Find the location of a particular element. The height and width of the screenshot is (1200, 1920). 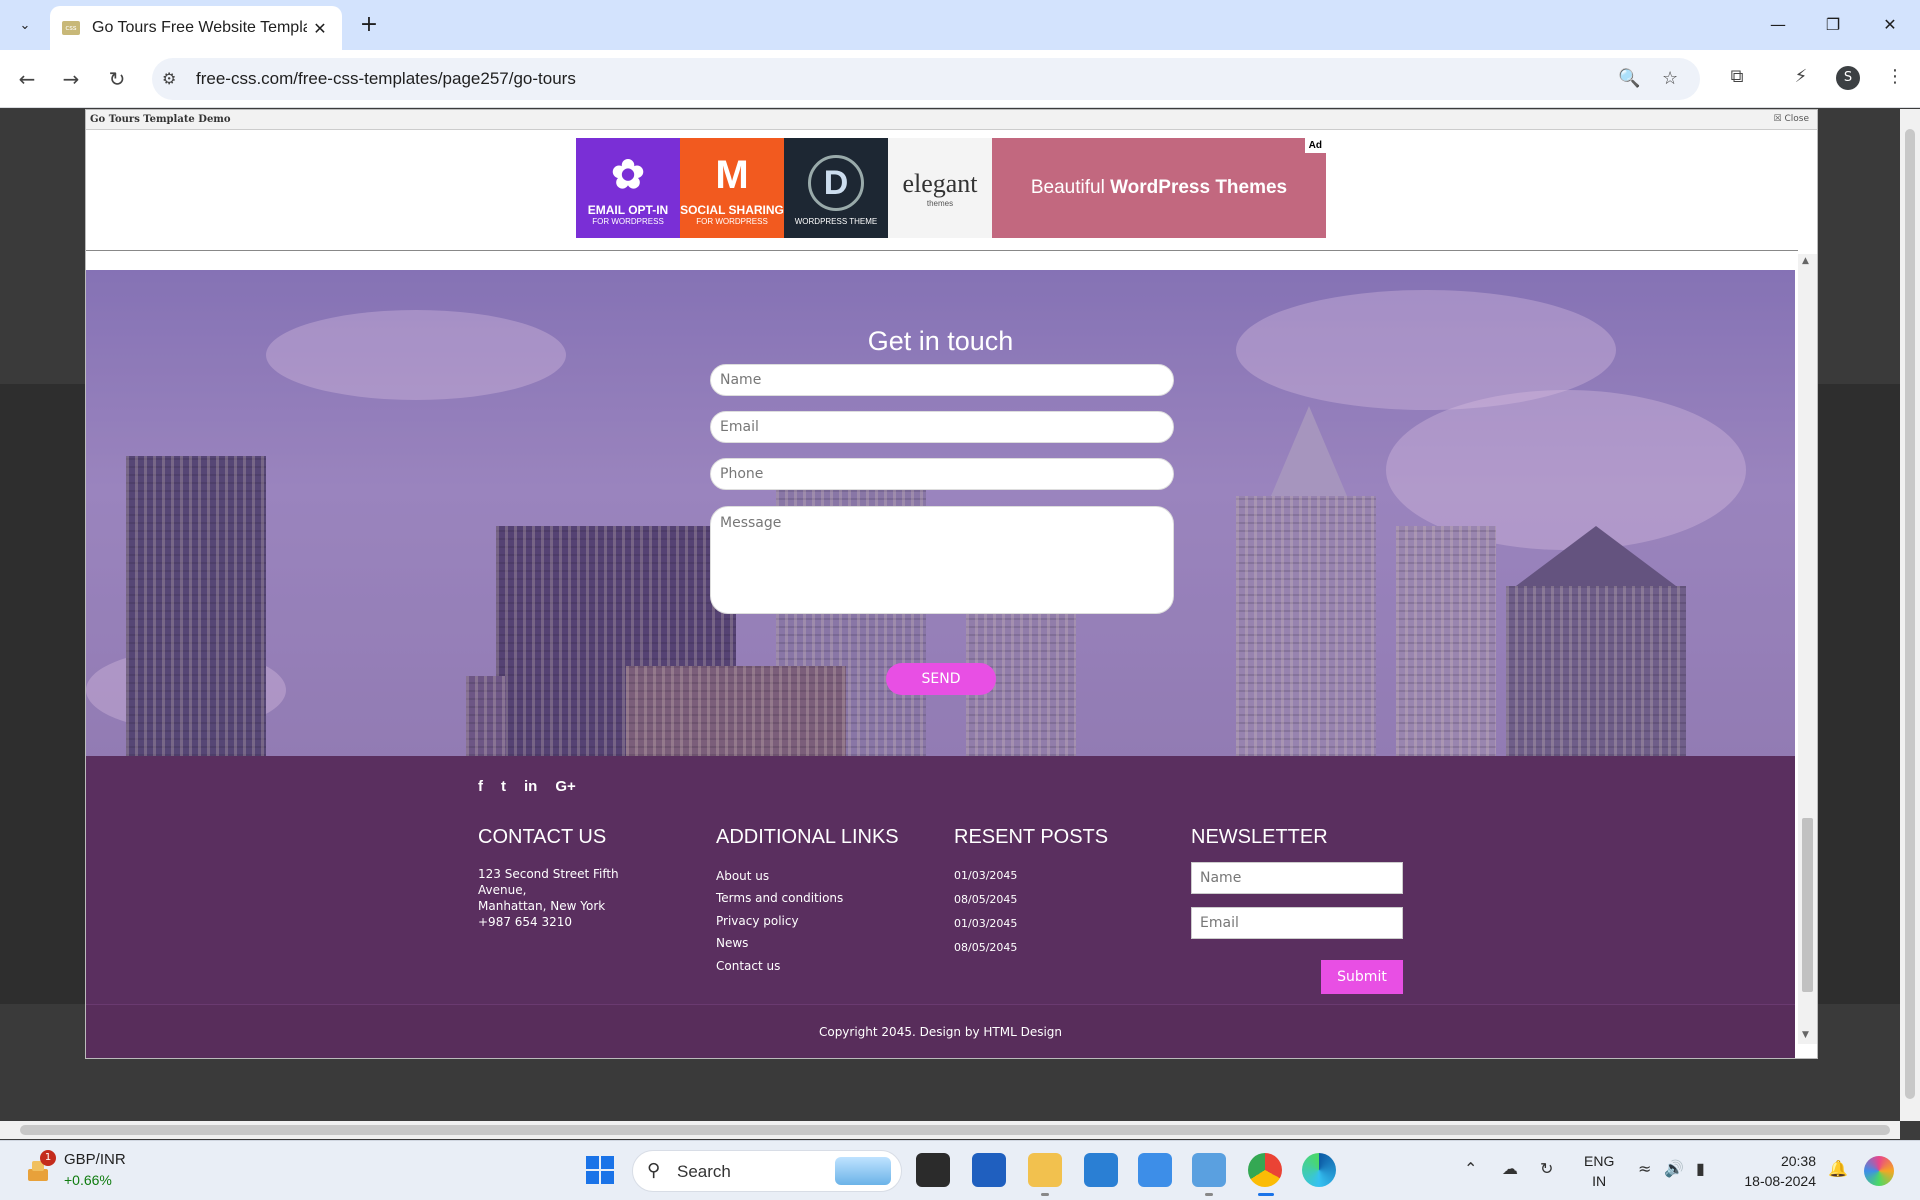

monarch-logo-icon: M is located at coordinates (732, 175).